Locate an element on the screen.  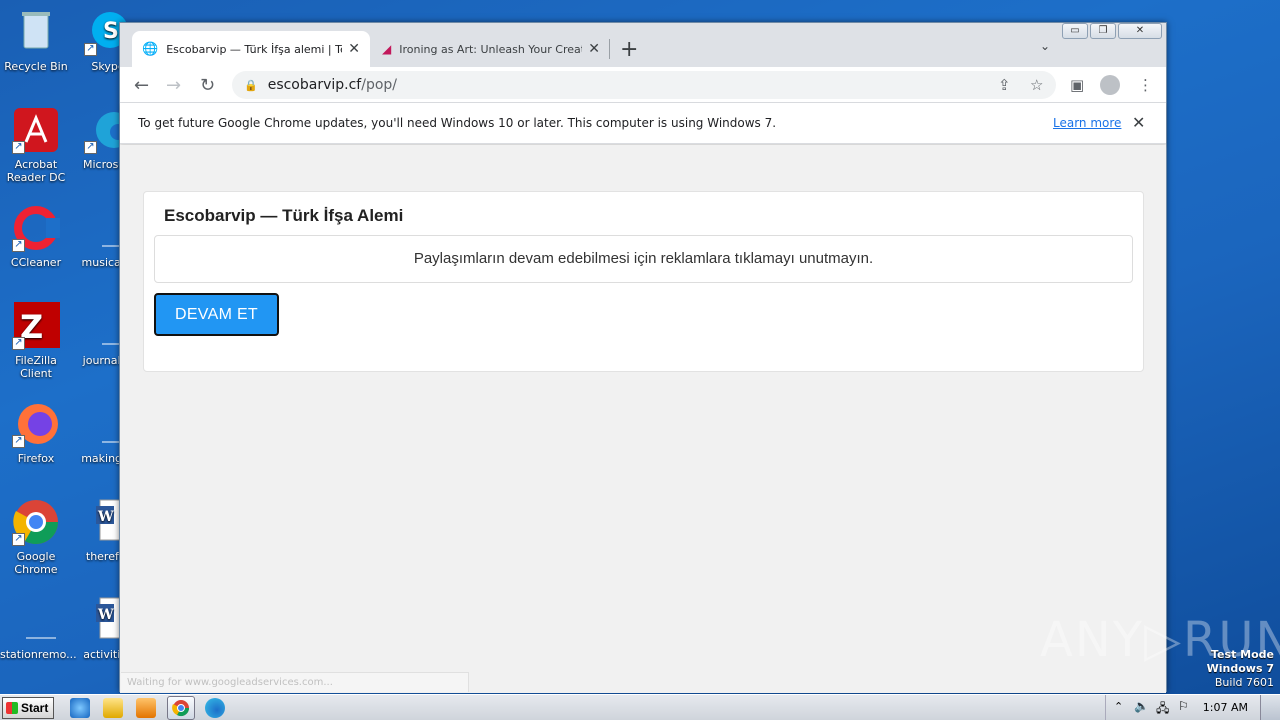
test-mode-text: Test Mode Windows 7 Build 7601 is located at coordinates (1240, 669).